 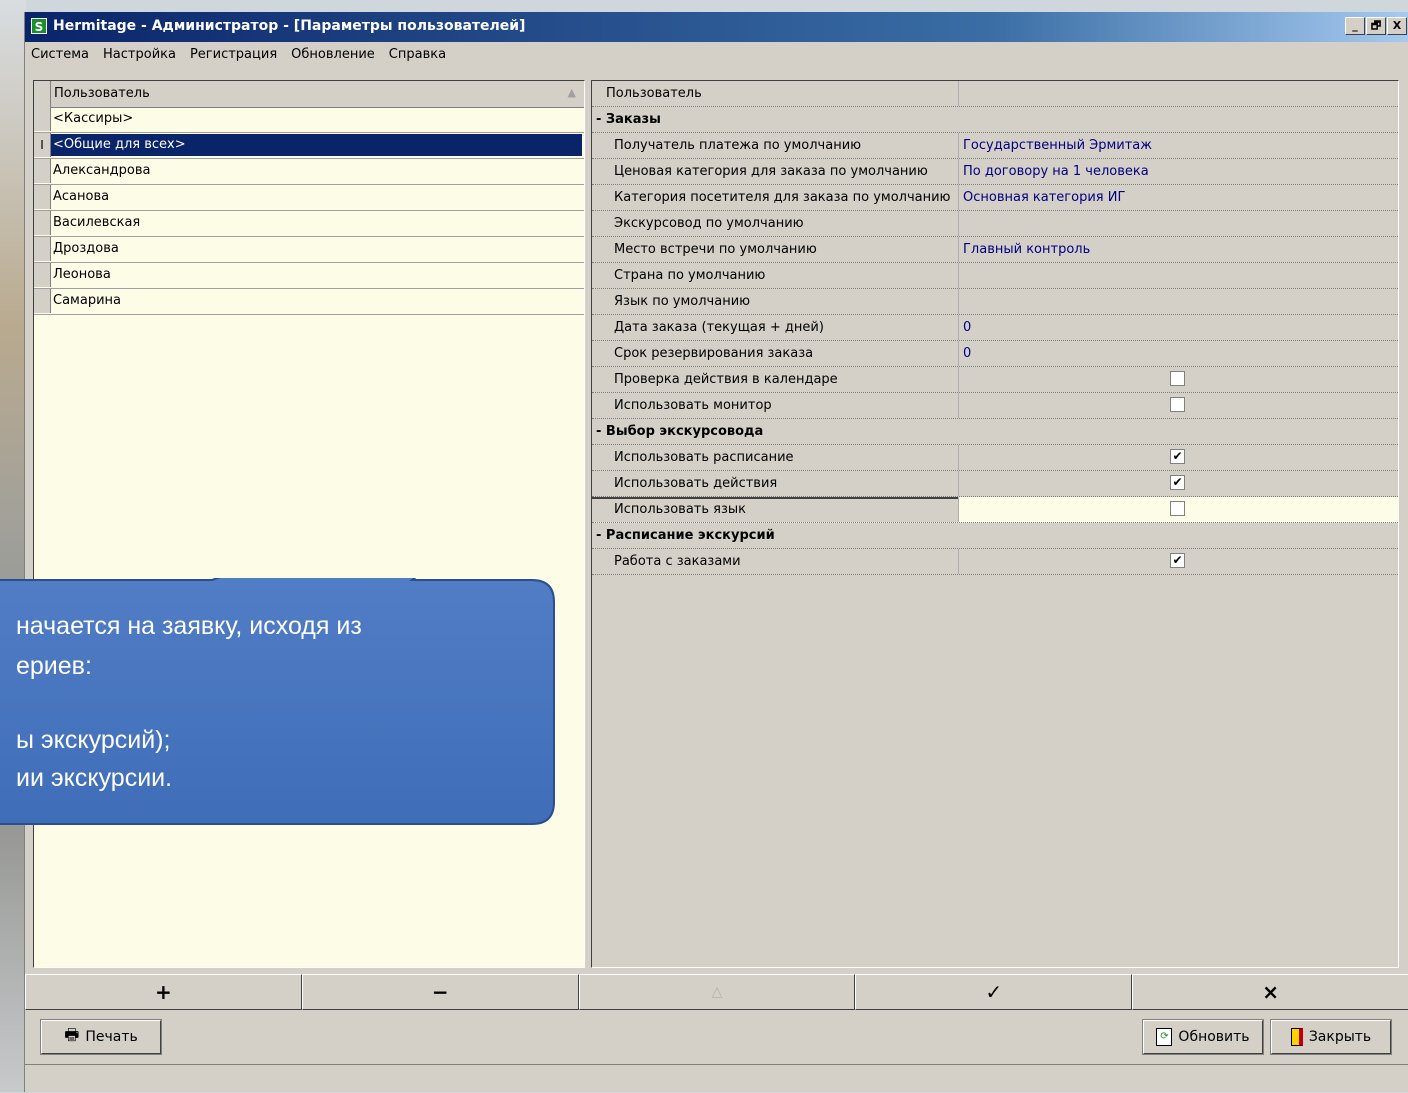 I want to click on close-button: Закрыть, so click(x=1331, y=1037).